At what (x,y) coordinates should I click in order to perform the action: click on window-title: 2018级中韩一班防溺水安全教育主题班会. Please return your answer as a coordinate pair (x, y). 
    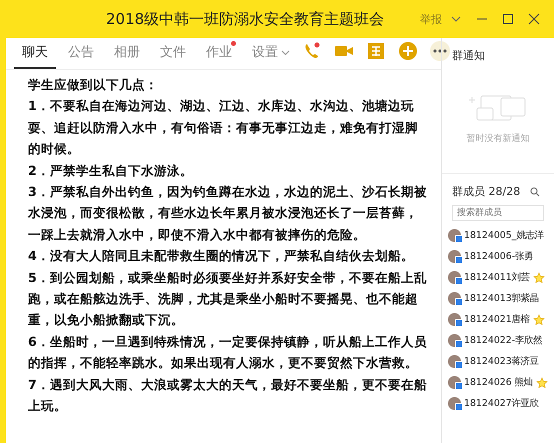
    Looking at the image, I should click on (246, 19).